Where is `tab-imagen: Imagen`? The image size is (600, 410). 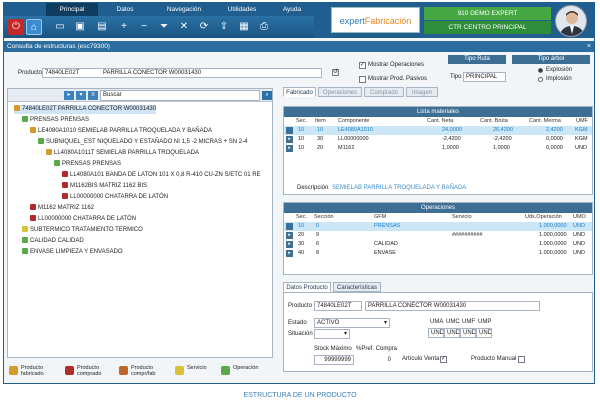 tab-imagen: Imagen is located at coordinates (422, 92).